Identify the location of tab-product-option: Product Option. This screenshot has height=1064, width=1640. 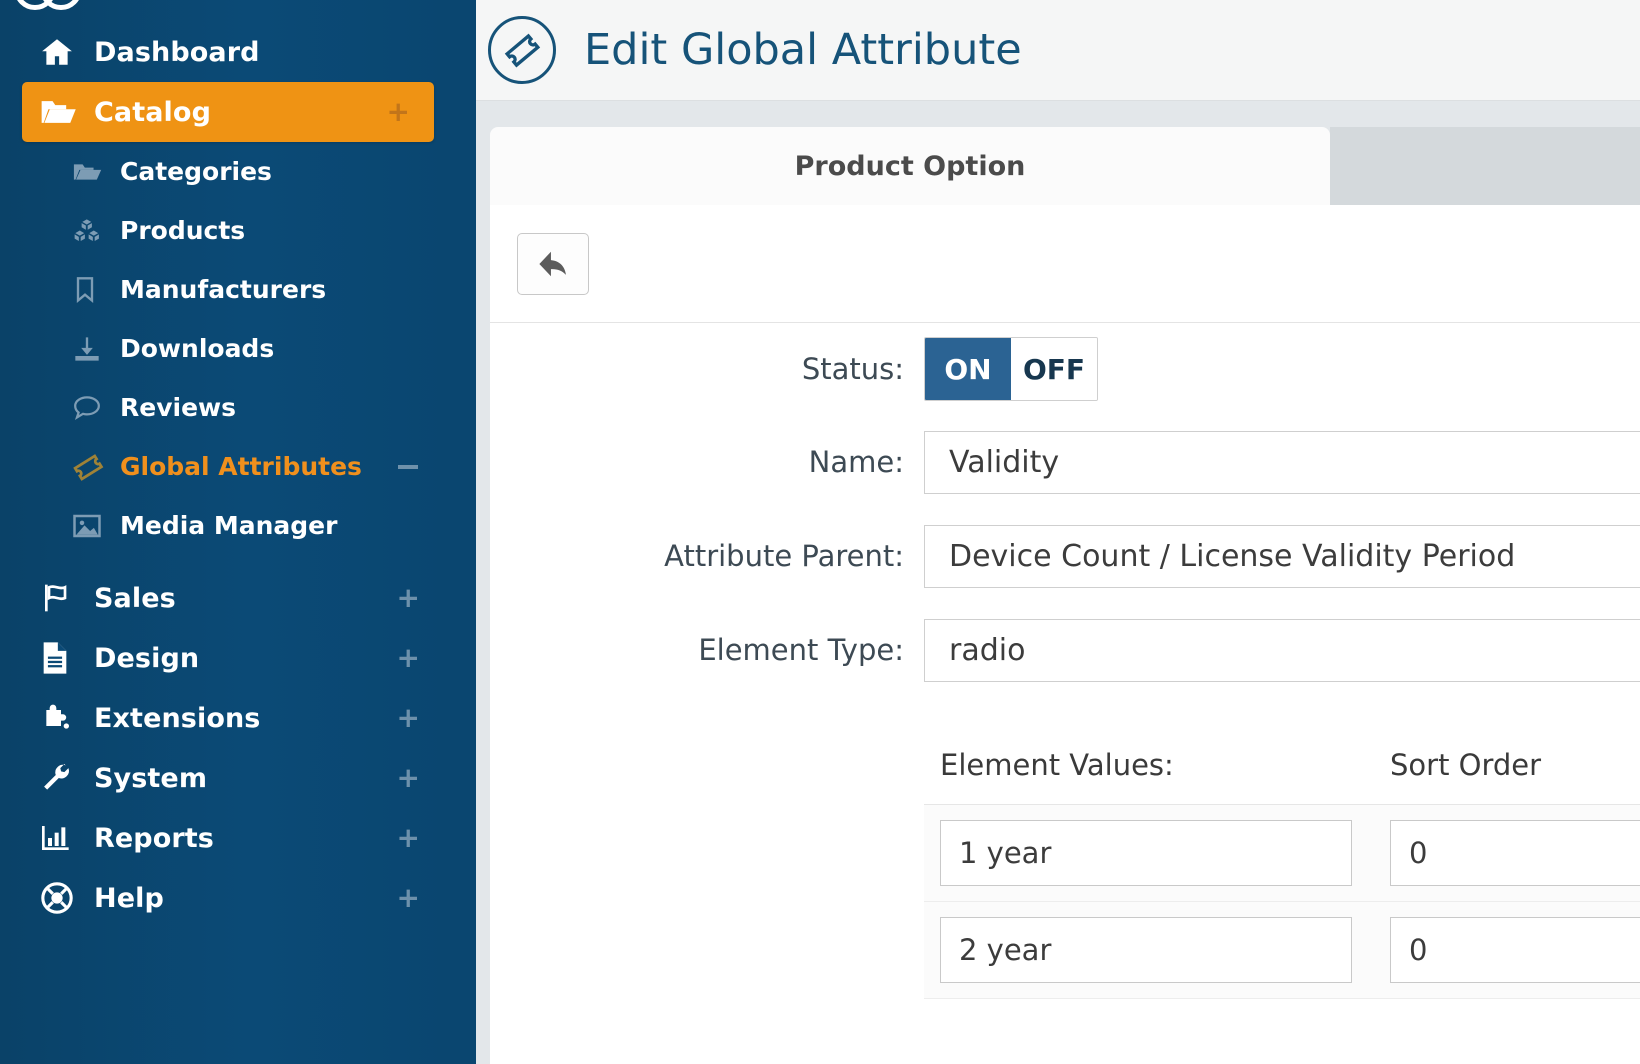
(910, 166).